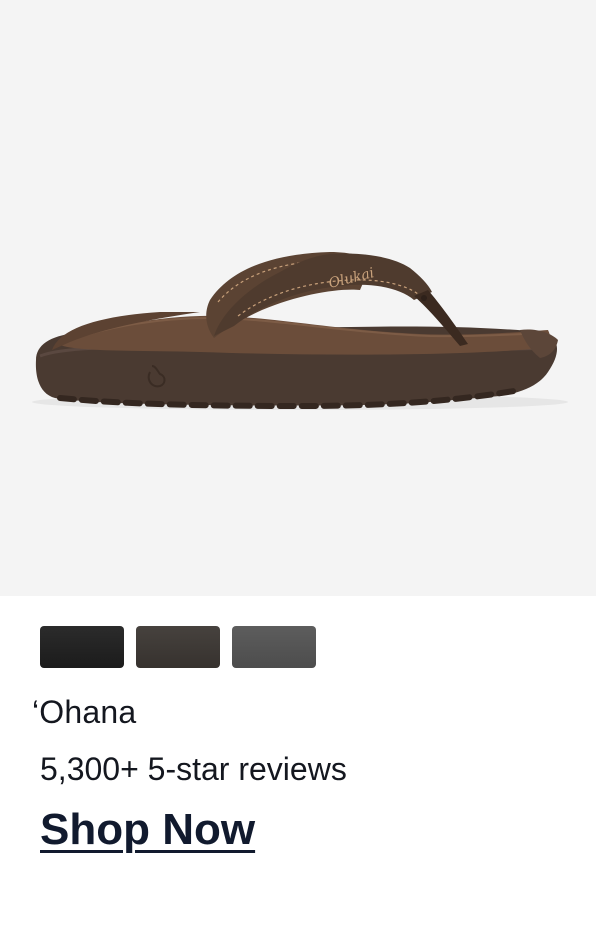  I want to click on shop-now-link: Shop Now, so click(147, 830).